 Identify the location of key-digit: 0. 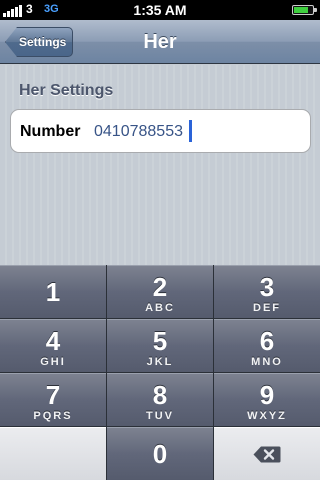
(160, 454).